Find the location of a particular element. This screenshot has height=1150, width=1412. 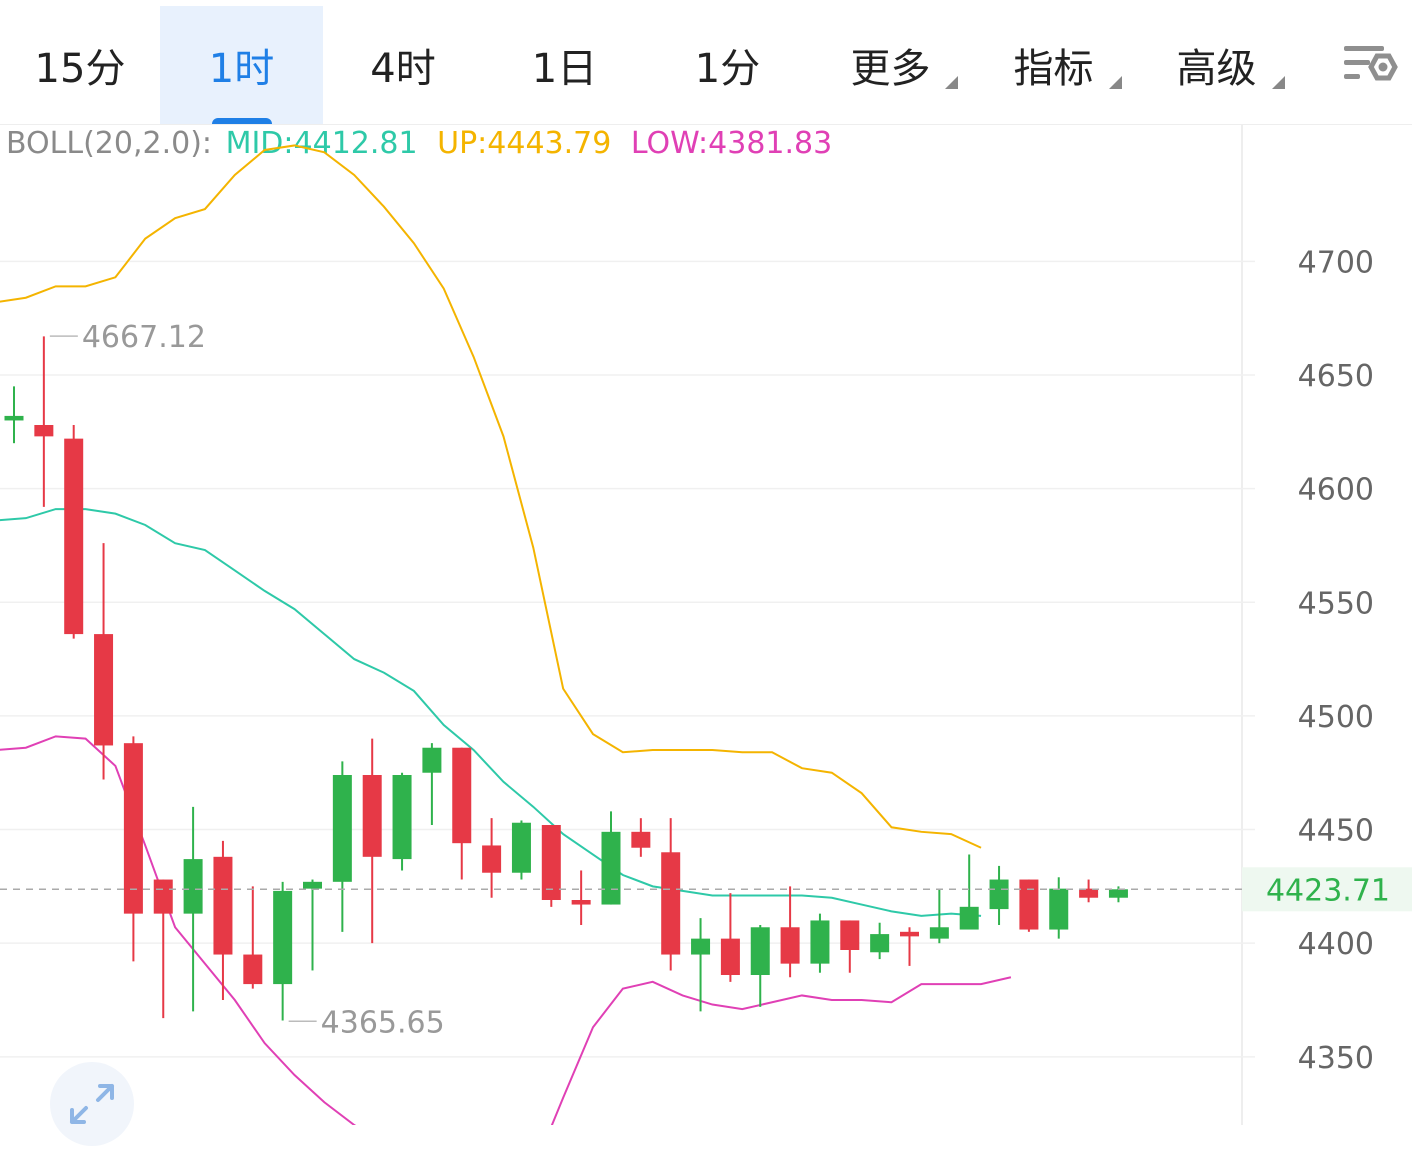

tab-label: 1分 is located at coordinates (727, 69).